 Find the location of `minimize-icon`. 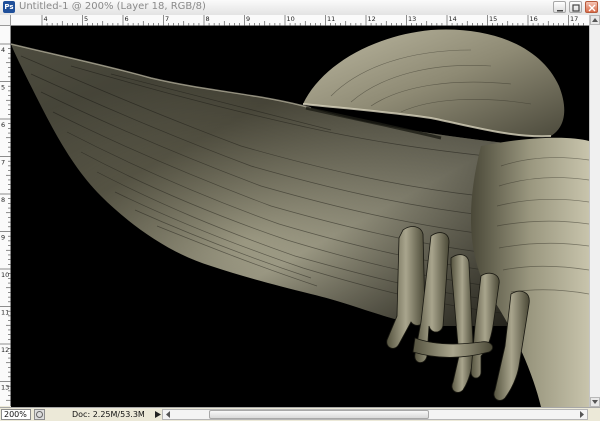

minimize-icon is located at coordinates (560, 11).